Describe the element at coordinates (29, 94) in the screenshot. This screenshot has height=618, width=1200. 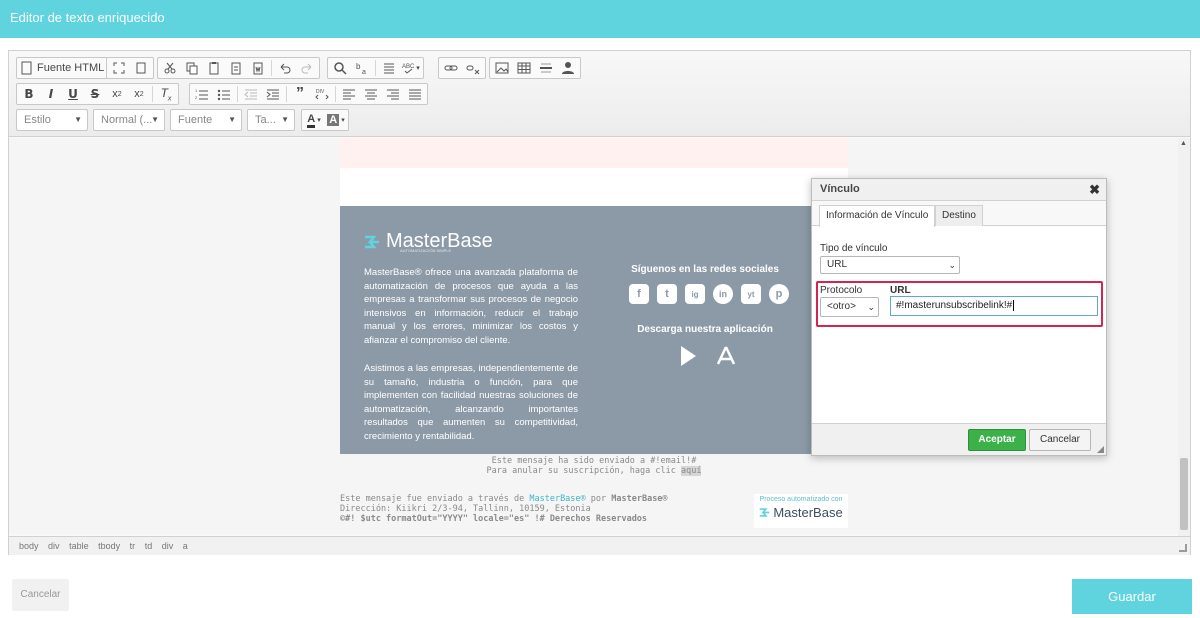
I see `bold-button: B` at that location.